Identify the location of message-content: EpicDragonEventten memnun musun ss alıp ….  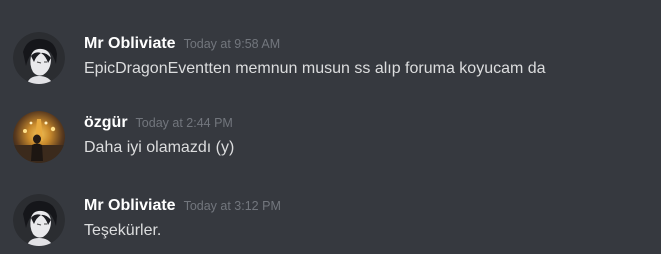
(315, 68).